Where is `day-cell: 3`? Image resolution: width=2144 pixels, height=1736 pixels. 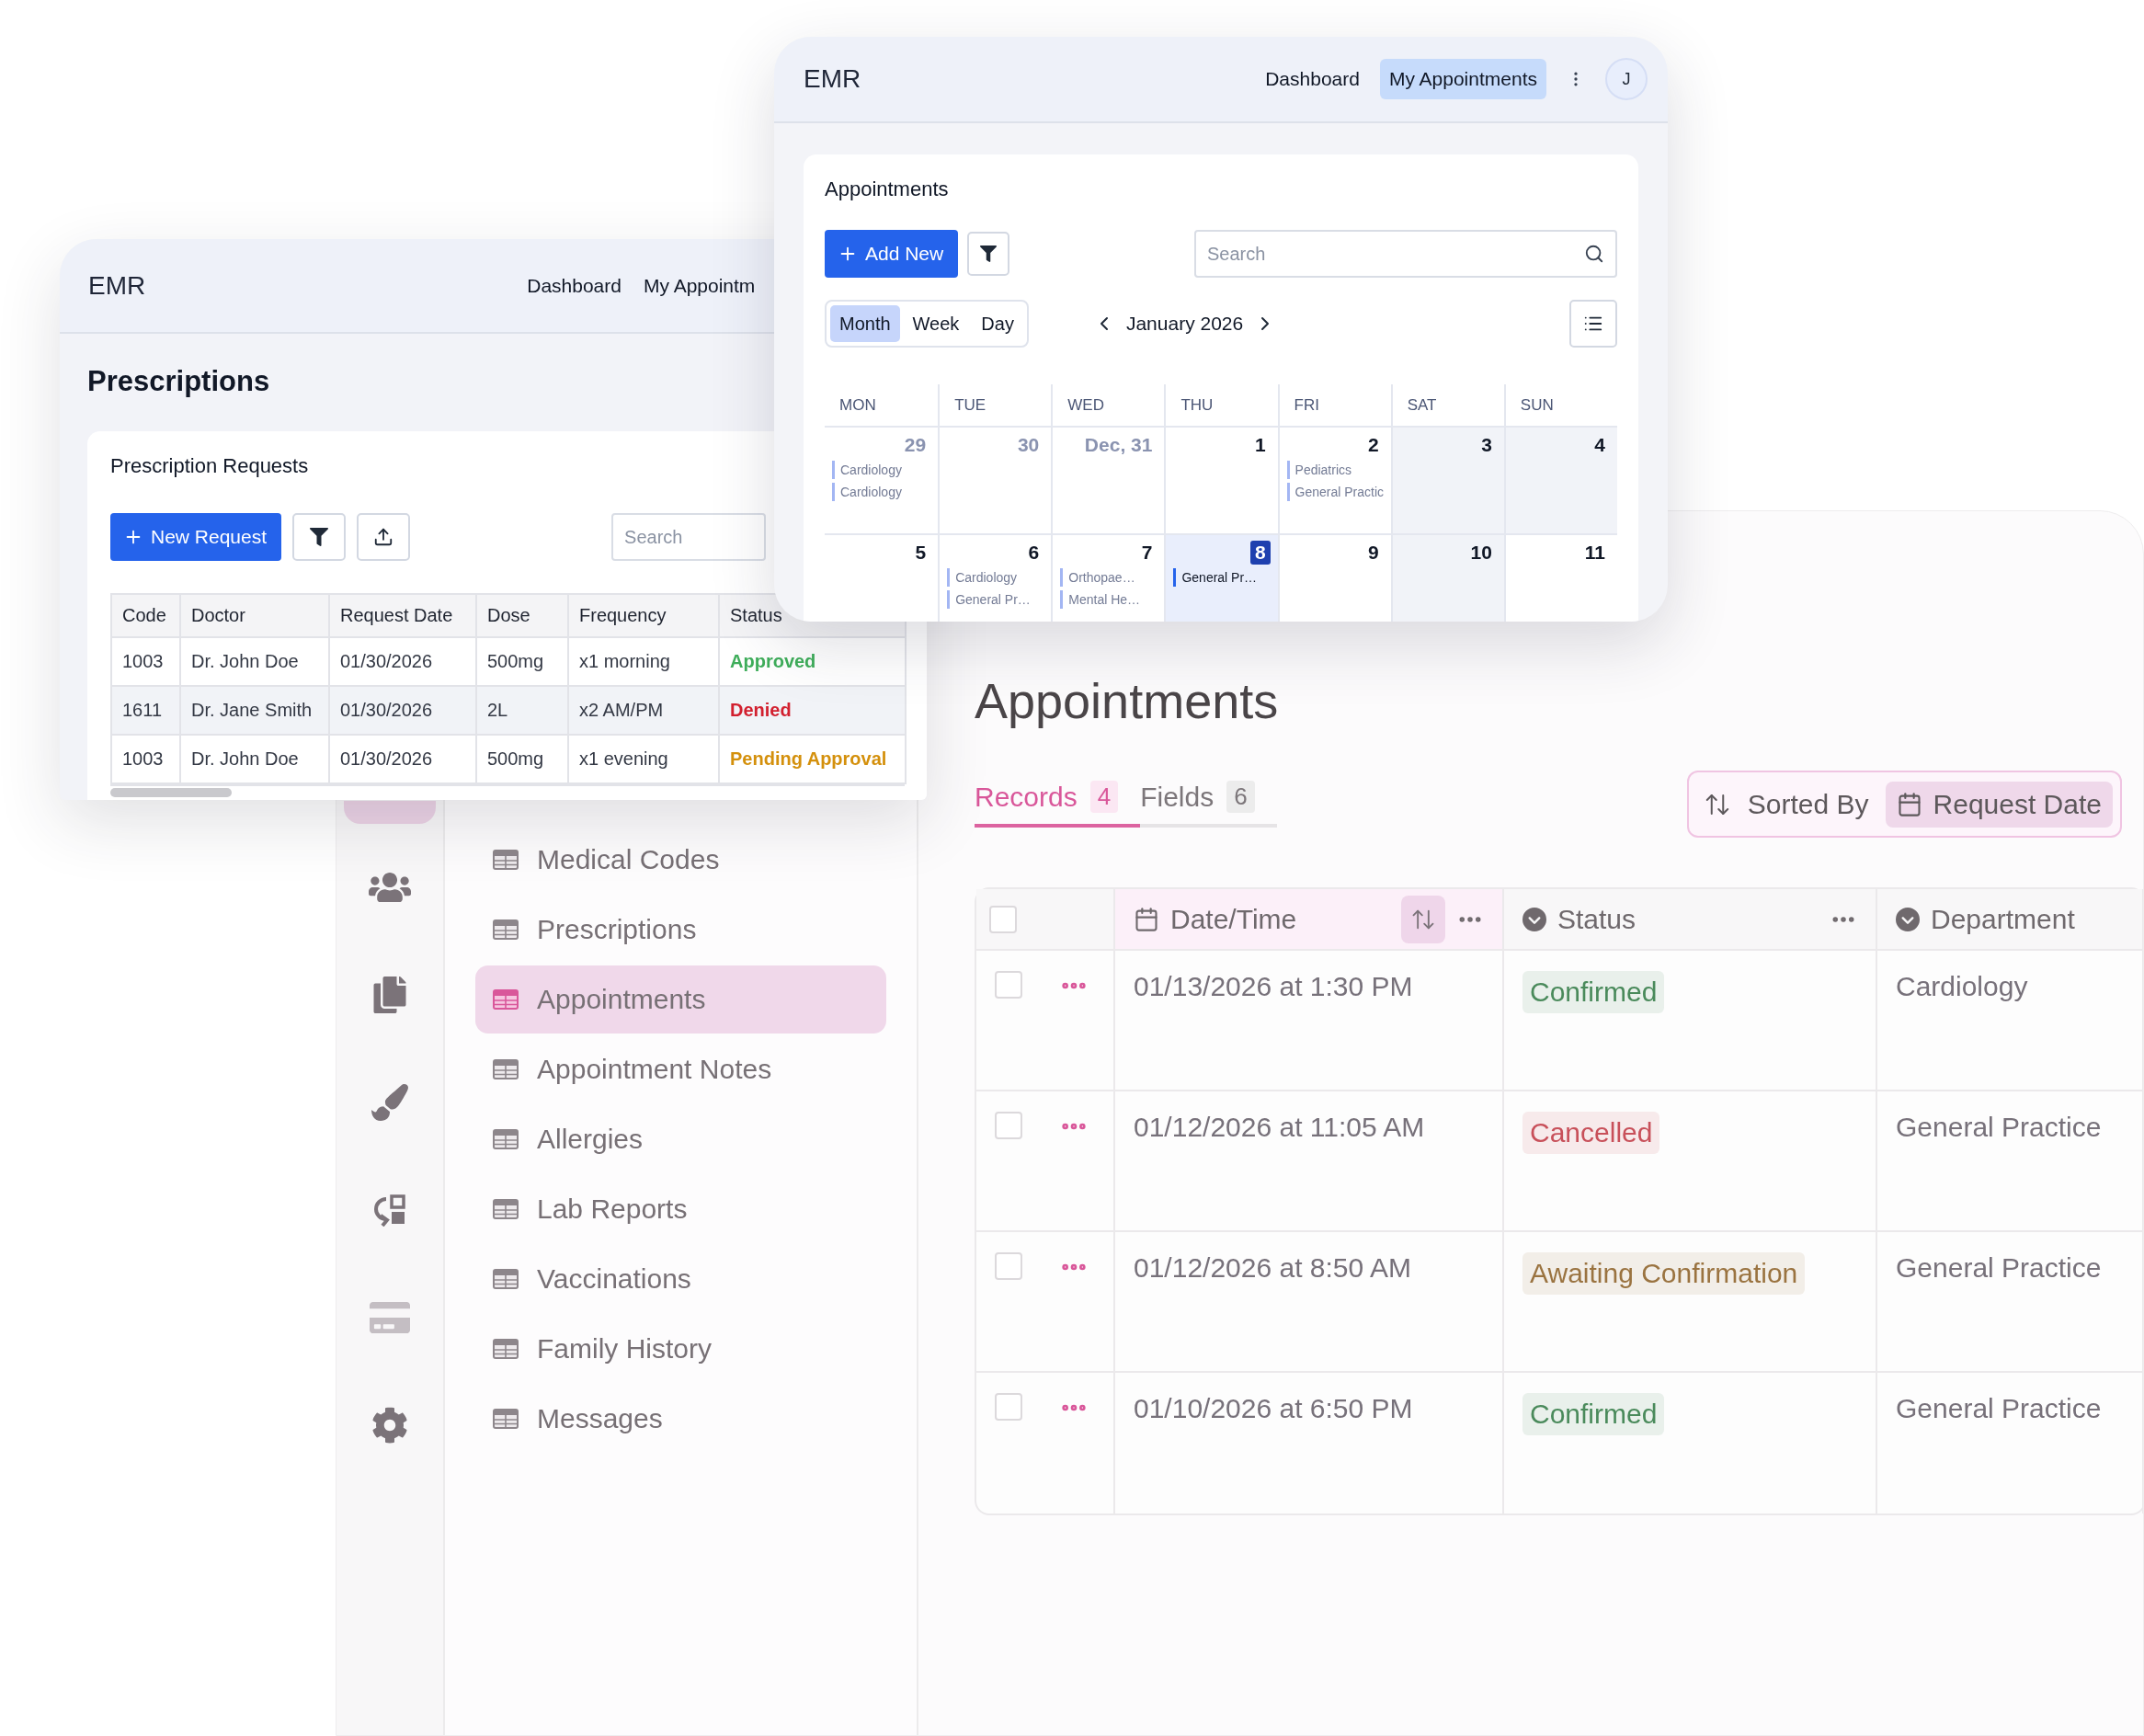
day-cell: 3 is located at coordinates (1447, 481).